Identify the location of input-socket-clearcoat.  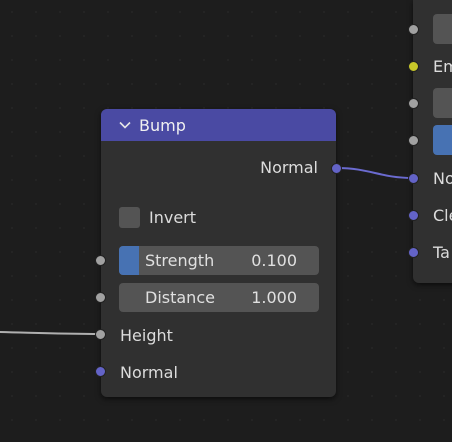
(413, 215).